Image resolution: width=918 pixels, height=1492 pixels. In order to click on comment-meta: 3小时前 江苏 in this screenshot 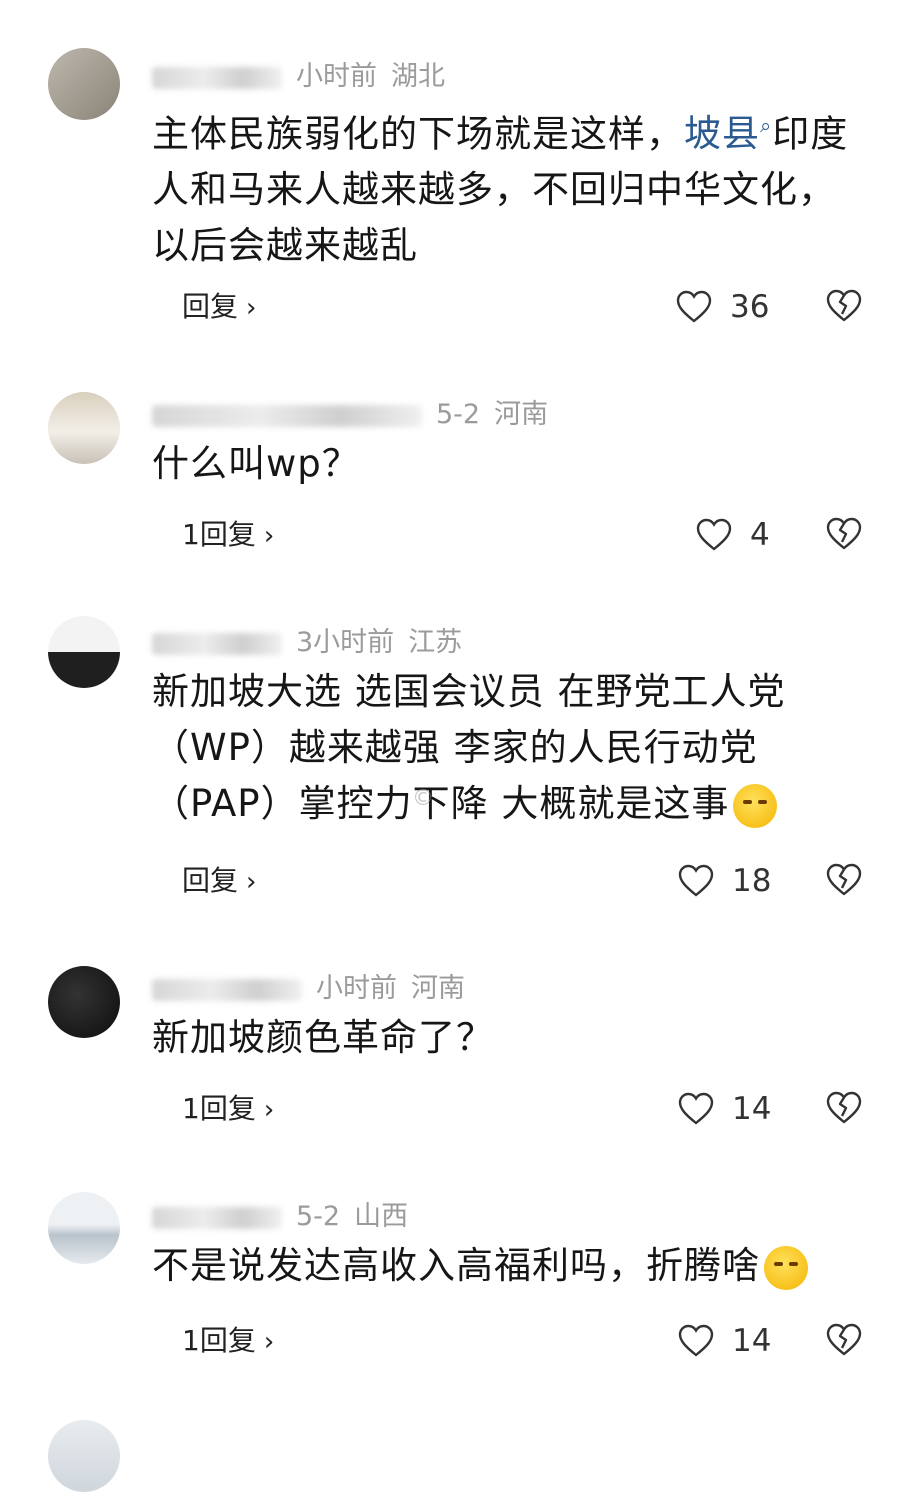, I will do `click(307, 639)`.